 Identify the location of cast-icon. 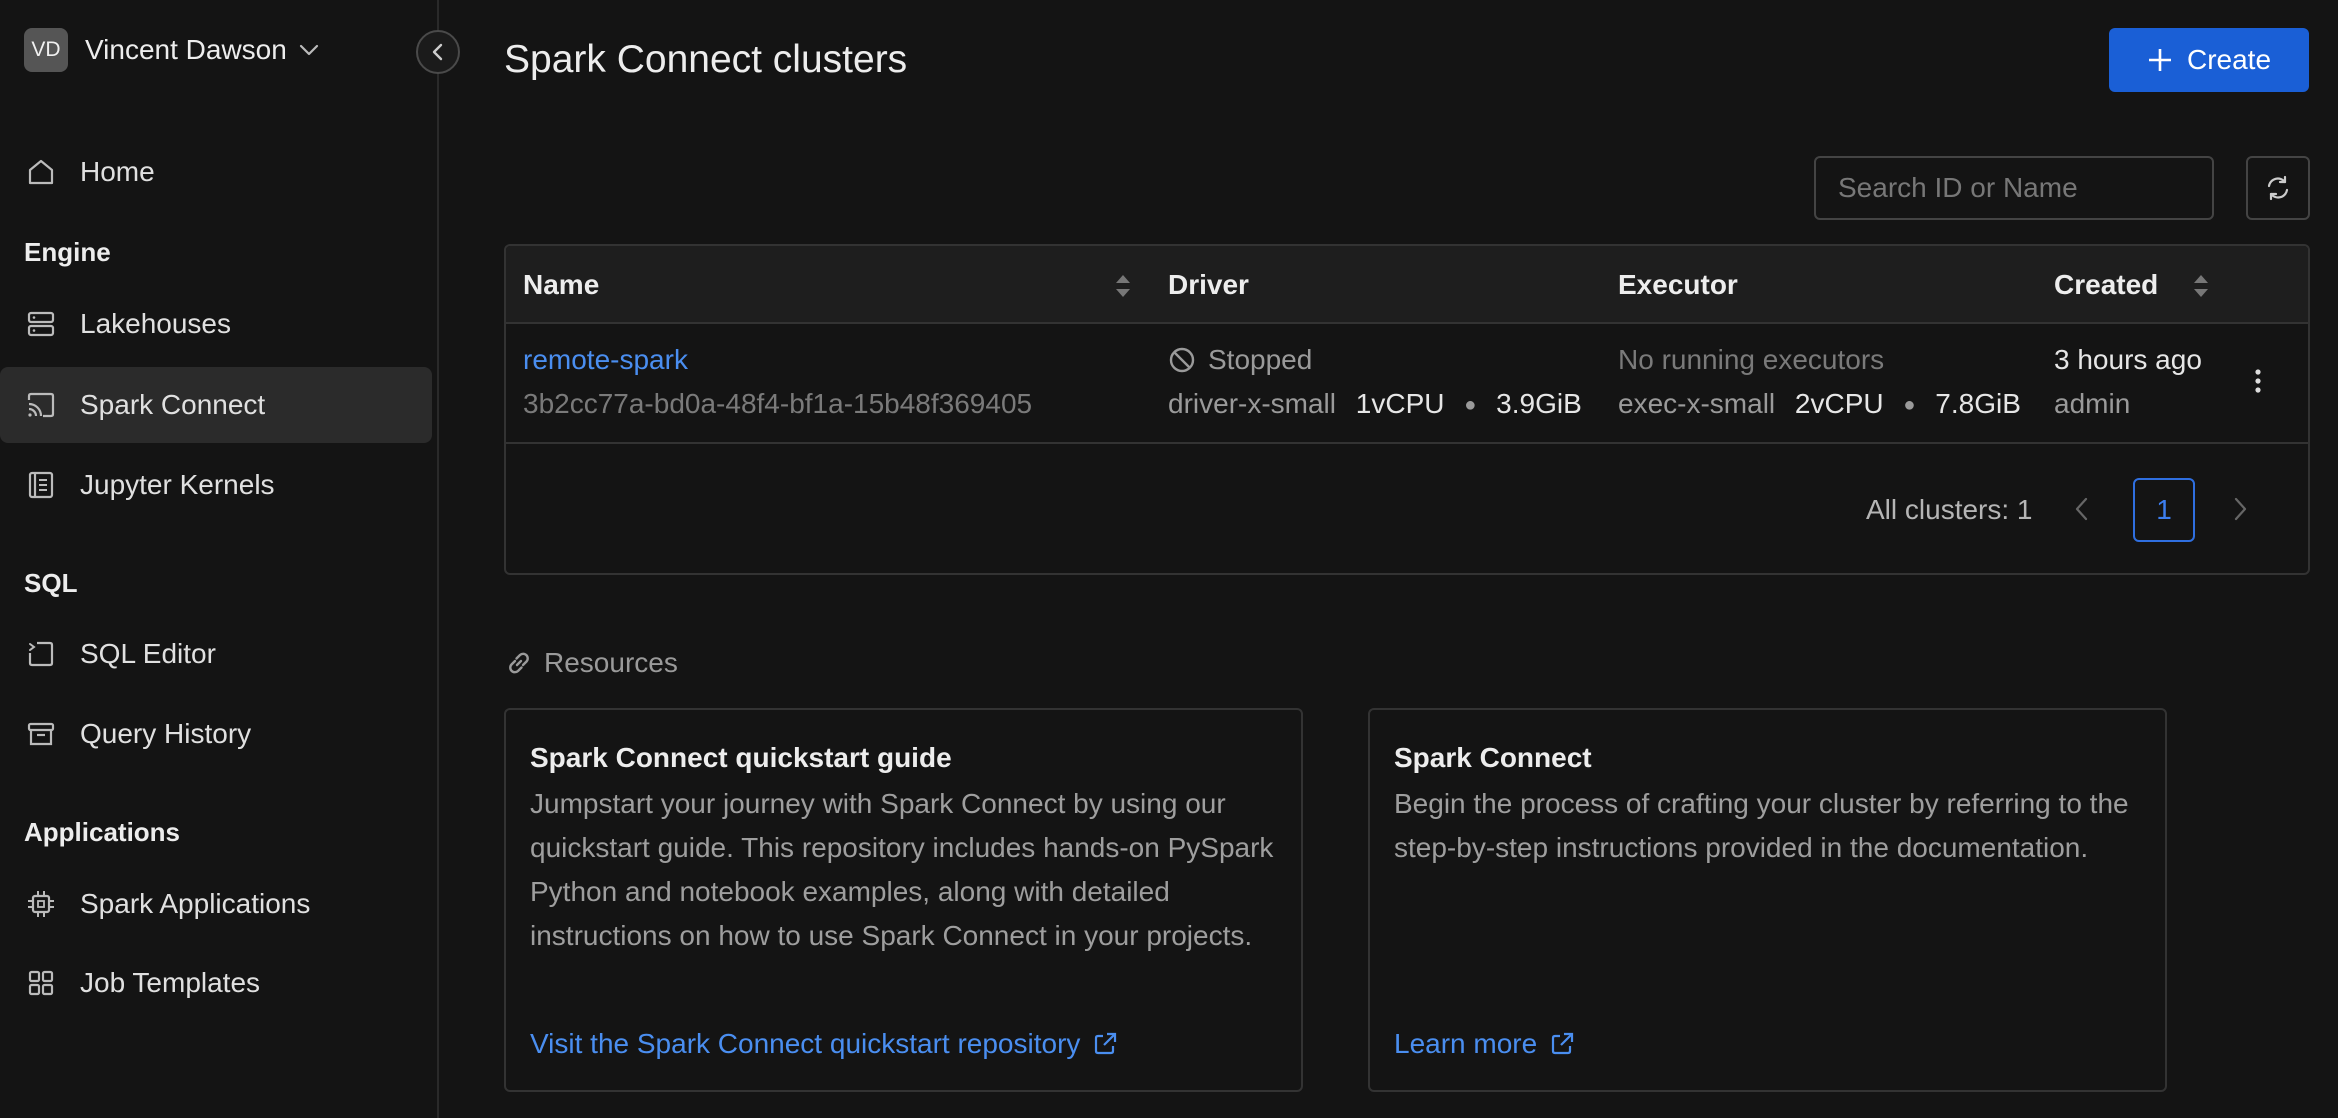
(41, 405).